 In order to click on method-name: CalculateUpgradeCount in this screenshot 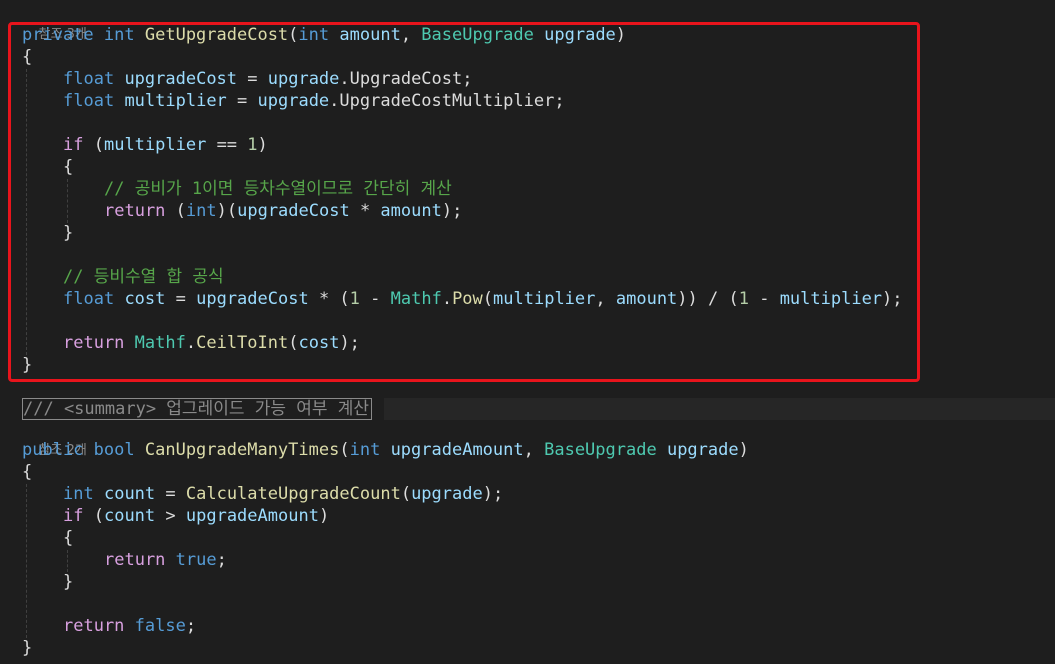, I will do `click(293, 494)`.